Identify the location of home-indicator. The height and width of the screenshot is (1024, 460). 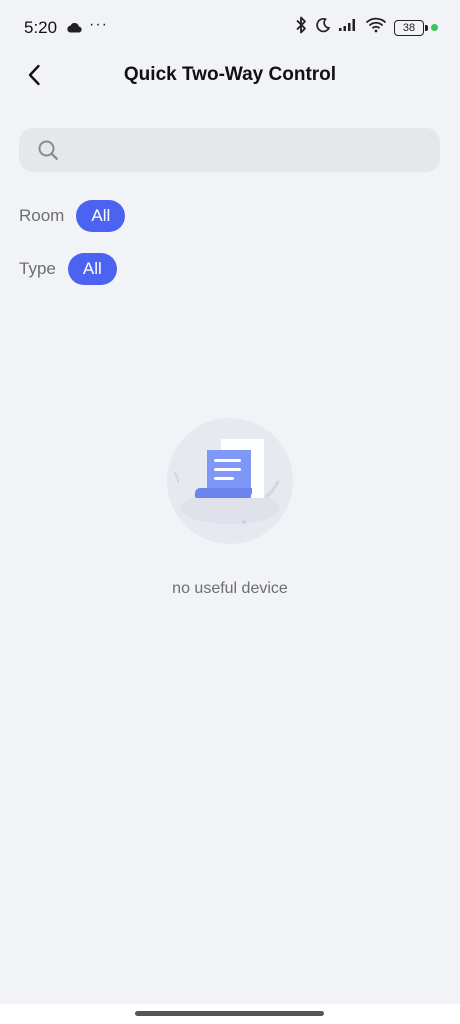
(229, 1013).